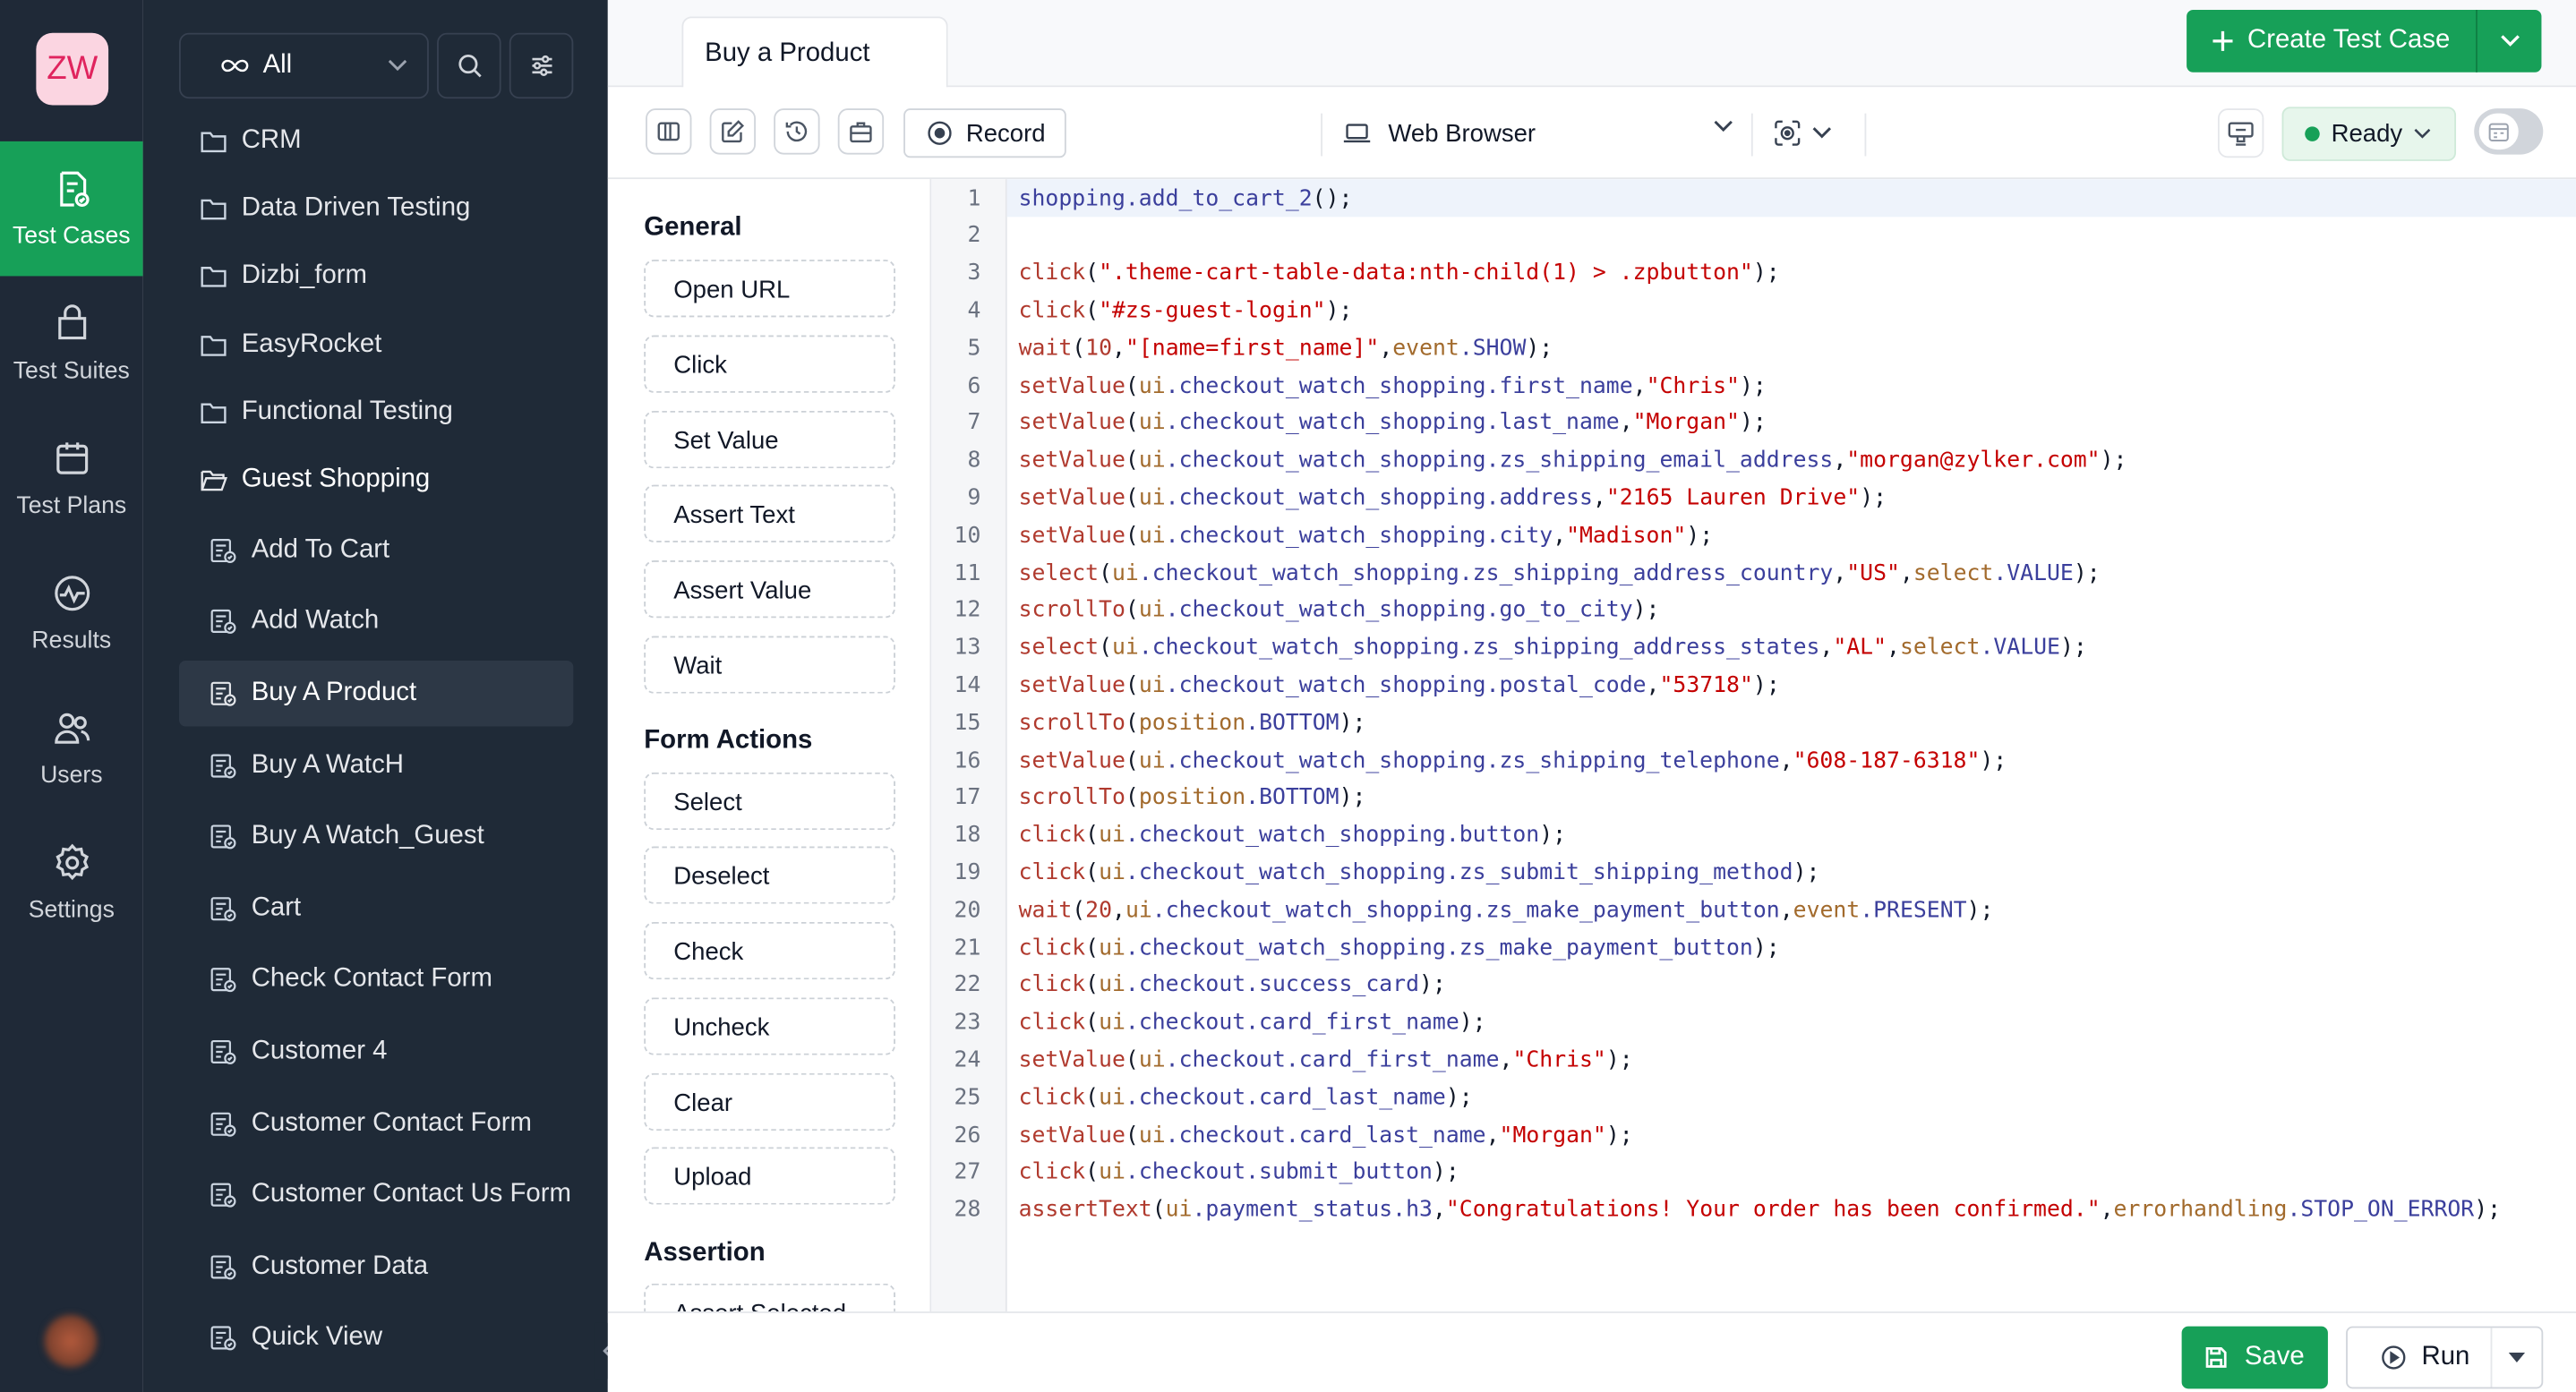 The width and height of the screenshot is (2576, 1392). What do you see at coordinates (376, 620) in the screenshot?
I see `test-case-item: Add Watch` at bounding box center [376, 620].